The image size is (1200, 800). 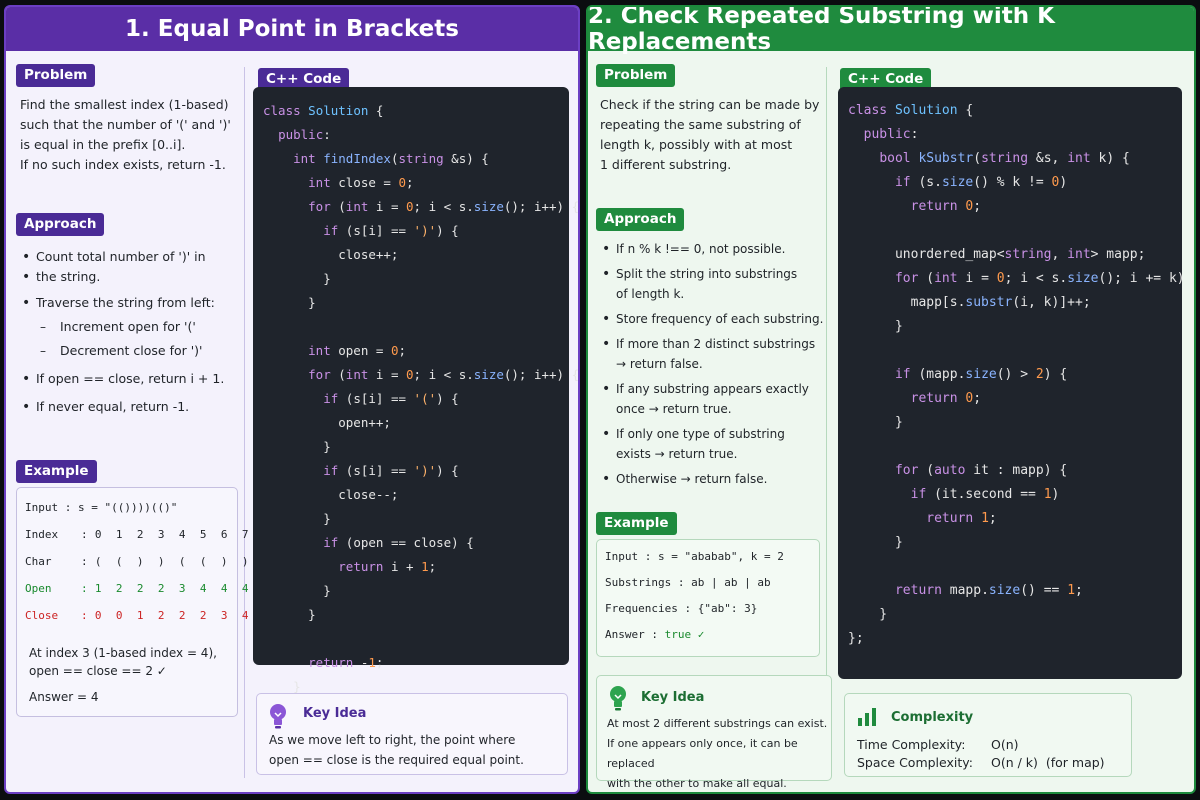 What do you see at coordinates (101, 507) in the screenshot?
I see `example-input-row: Input : s = "(())))(()"` at bounding box center [101, 507].